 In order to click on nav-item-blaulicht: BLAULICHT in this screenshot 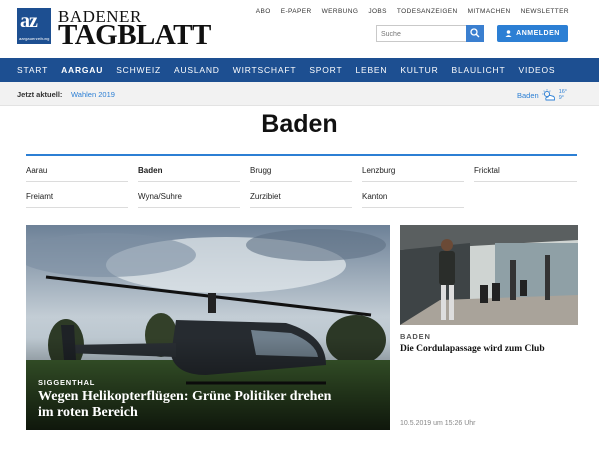, I will do `click(479, 70)`.